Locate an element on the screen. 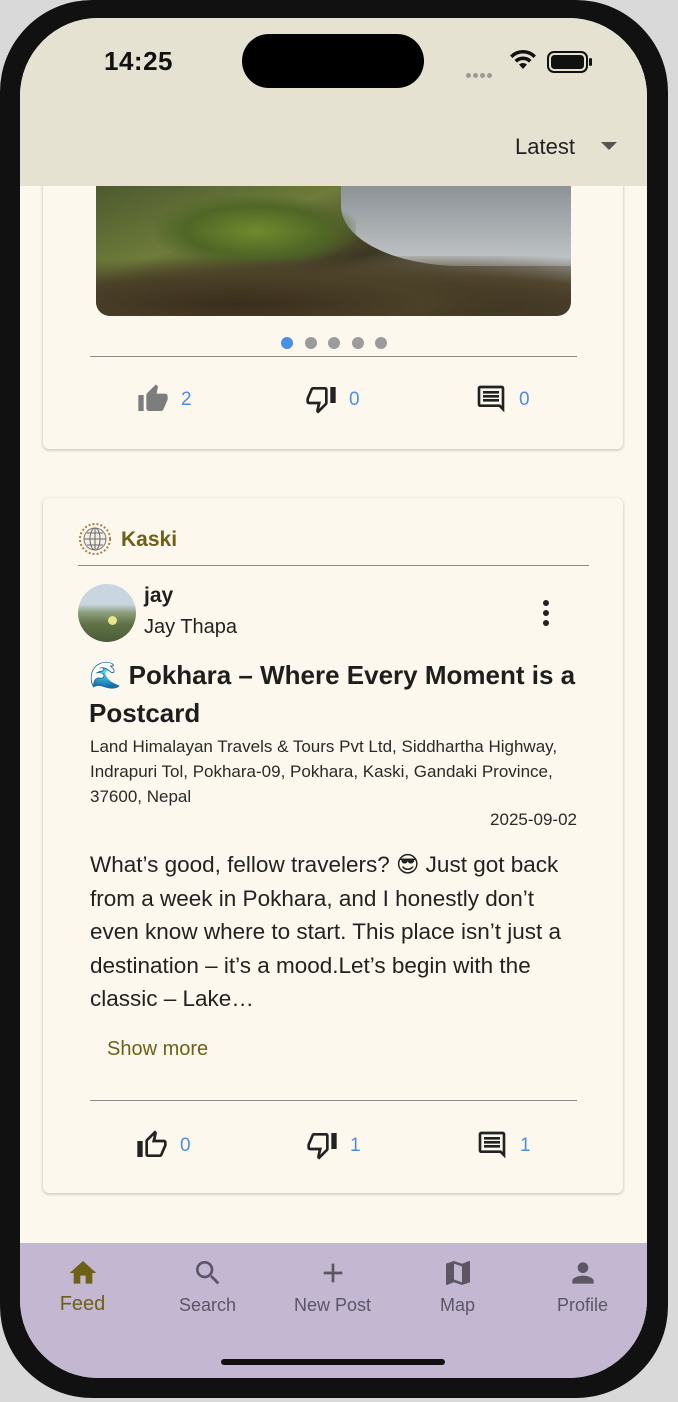 Image resolution: width=678 pixels, height=1402 pixels. dynamic-island is located at coordinates (333, 61).